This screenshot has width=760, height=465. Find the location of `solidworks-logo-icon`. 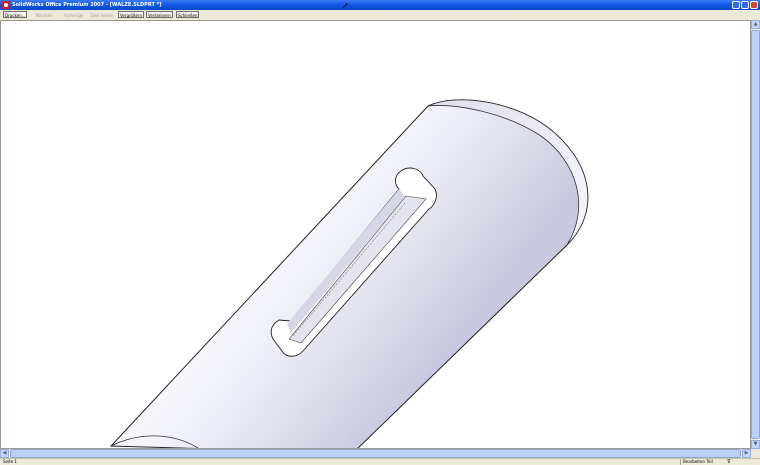

solidworks-logo-icon is located at coordinates (6, 5).